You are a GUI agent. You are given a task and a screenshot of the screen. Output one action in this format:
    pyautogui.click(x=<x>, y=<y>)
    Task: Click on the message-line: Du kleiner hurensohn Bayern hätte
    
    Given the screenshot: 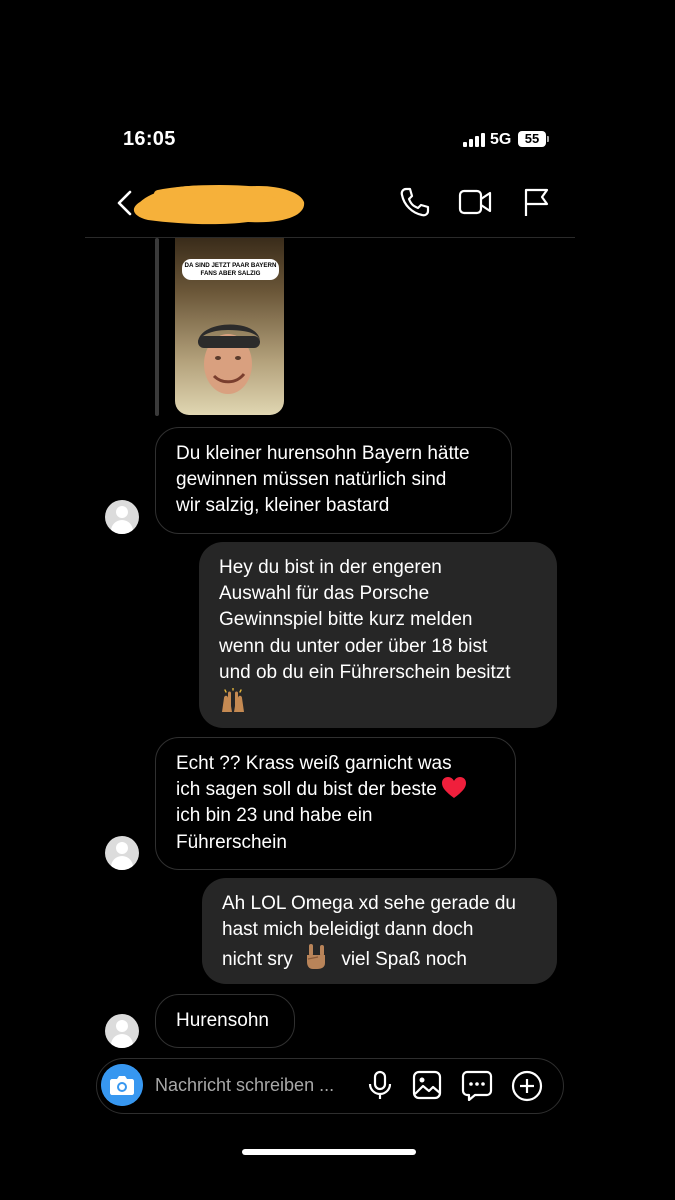 What is the action you would take?
    pyautogui.click(x=323, y=453)
    